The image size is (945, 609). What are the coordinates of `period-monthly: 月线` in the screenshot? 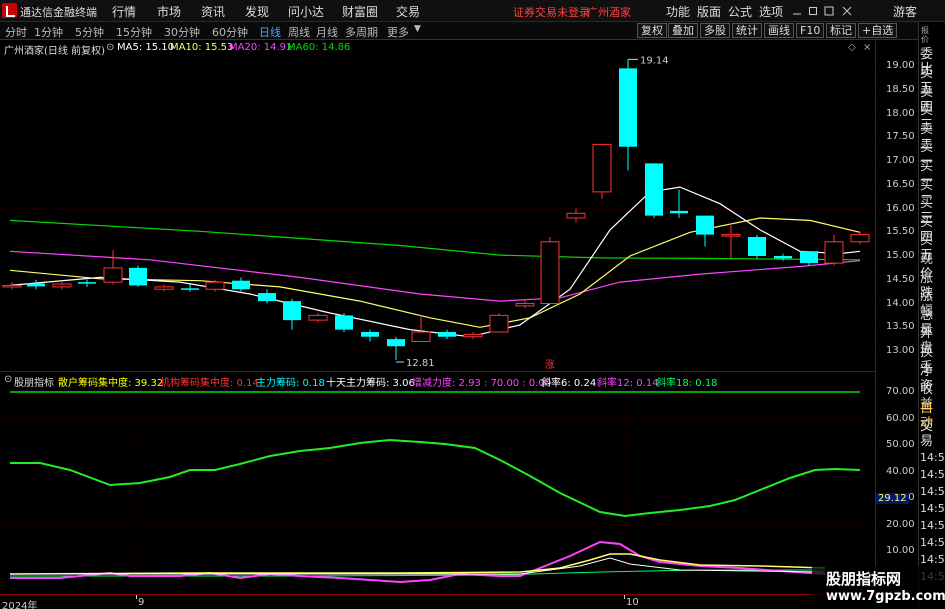 It's located at (327, 32).